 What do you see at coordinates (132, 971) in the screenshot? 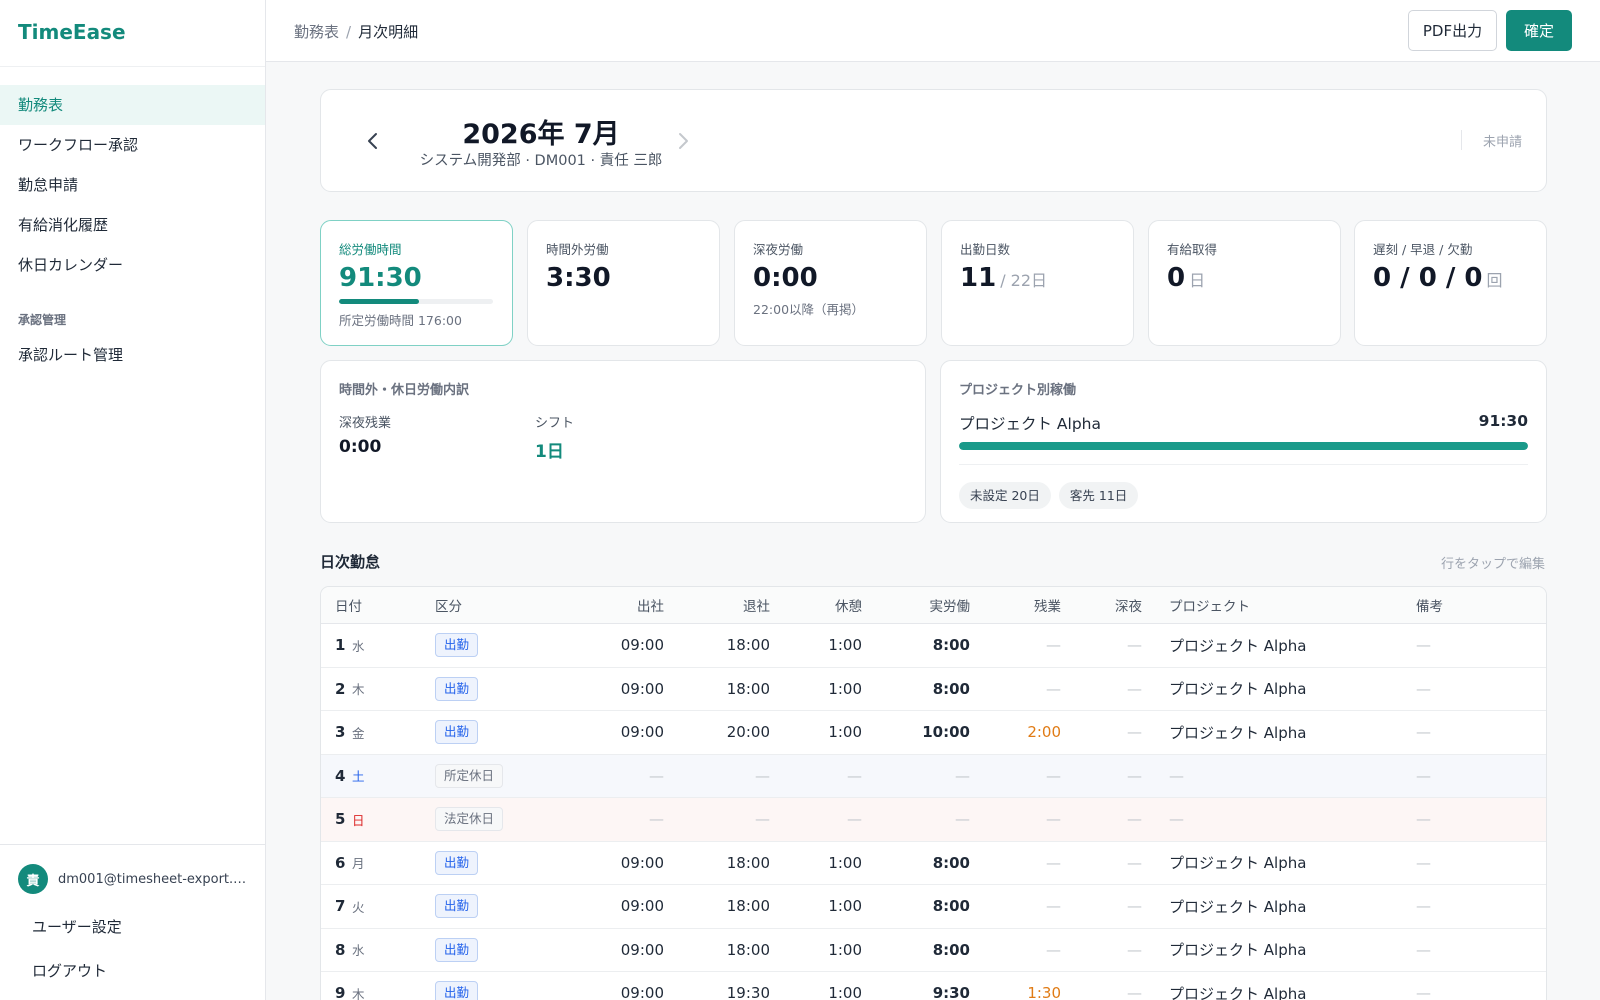
I see `logout-link: ログアウト` at bounding box center [132, 971].